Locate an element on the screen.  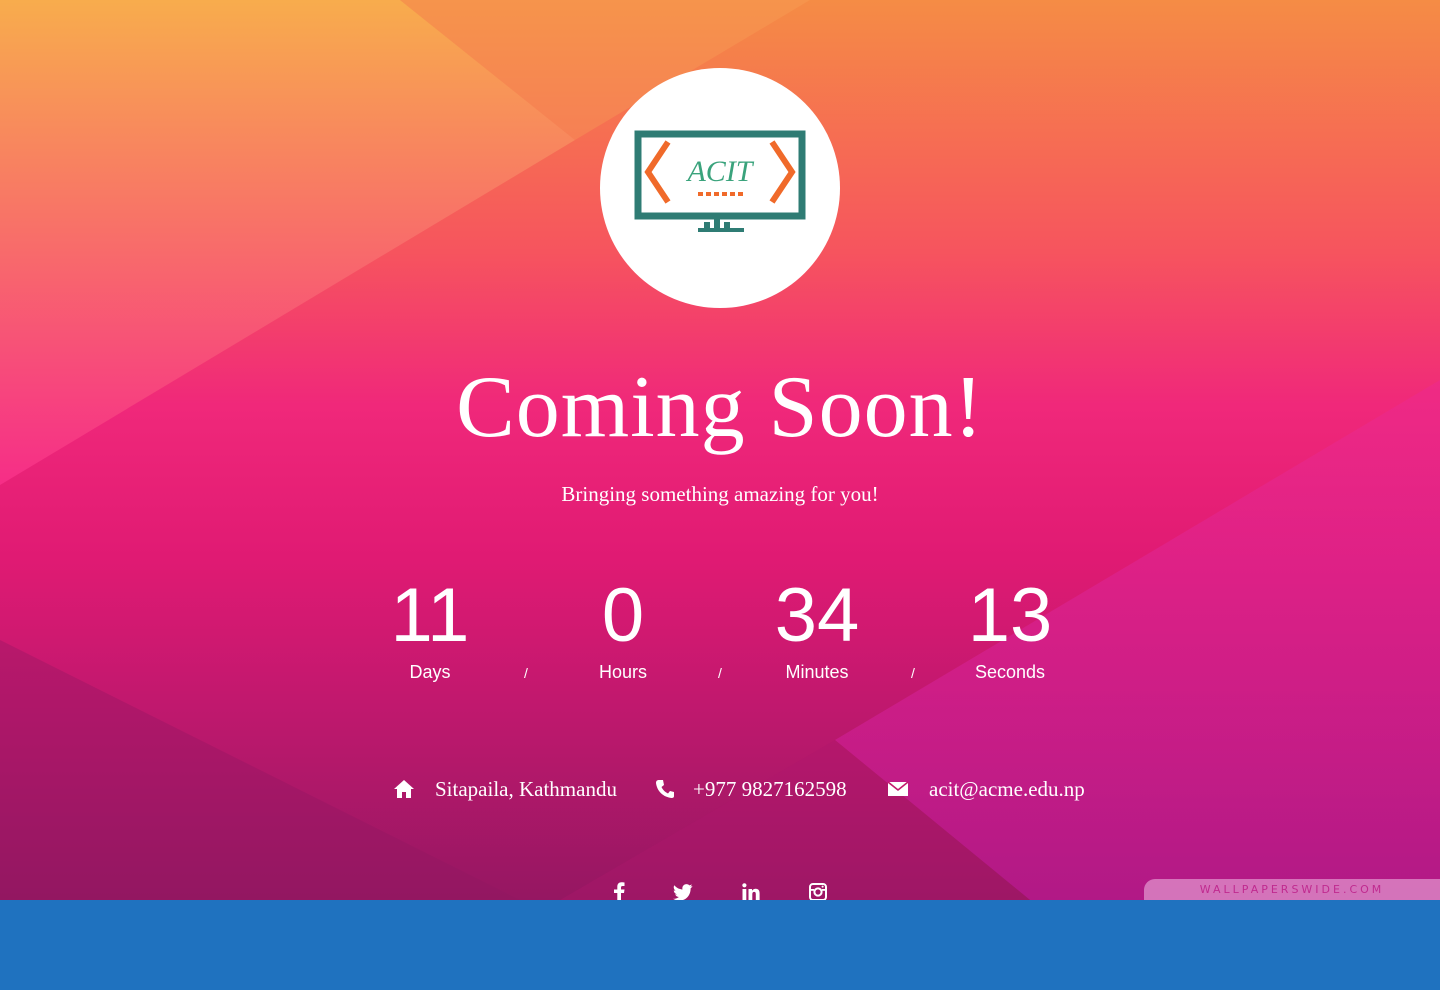
contact-email: acit@acme.edu.np is located at coordinates (986, 789).